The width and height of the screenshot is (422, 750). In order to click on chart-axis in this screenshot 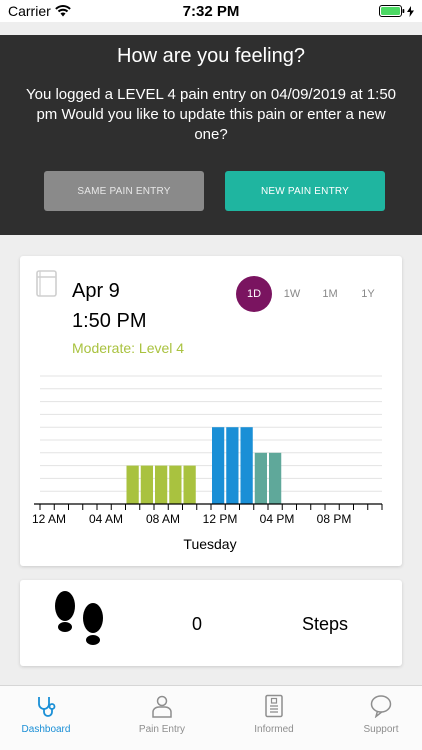, I will do `click(208, 506)`.